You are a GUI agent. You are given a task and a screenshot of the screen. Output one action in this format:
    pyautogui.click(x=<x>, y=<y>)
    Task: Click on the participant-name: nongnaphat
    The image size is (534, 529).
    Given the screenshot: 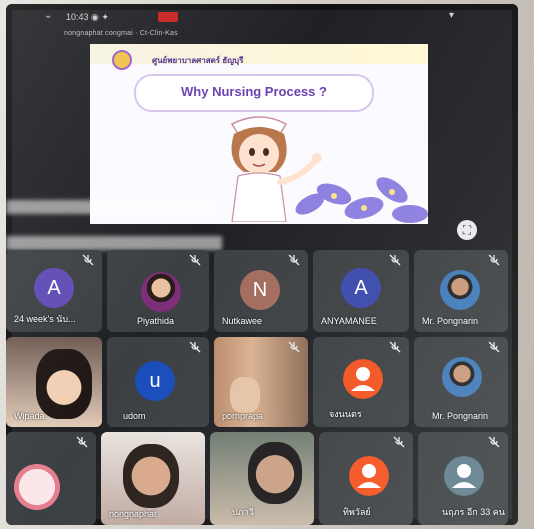 What is the action you would take?
    pyautogui.click(x=133, y=514)
    